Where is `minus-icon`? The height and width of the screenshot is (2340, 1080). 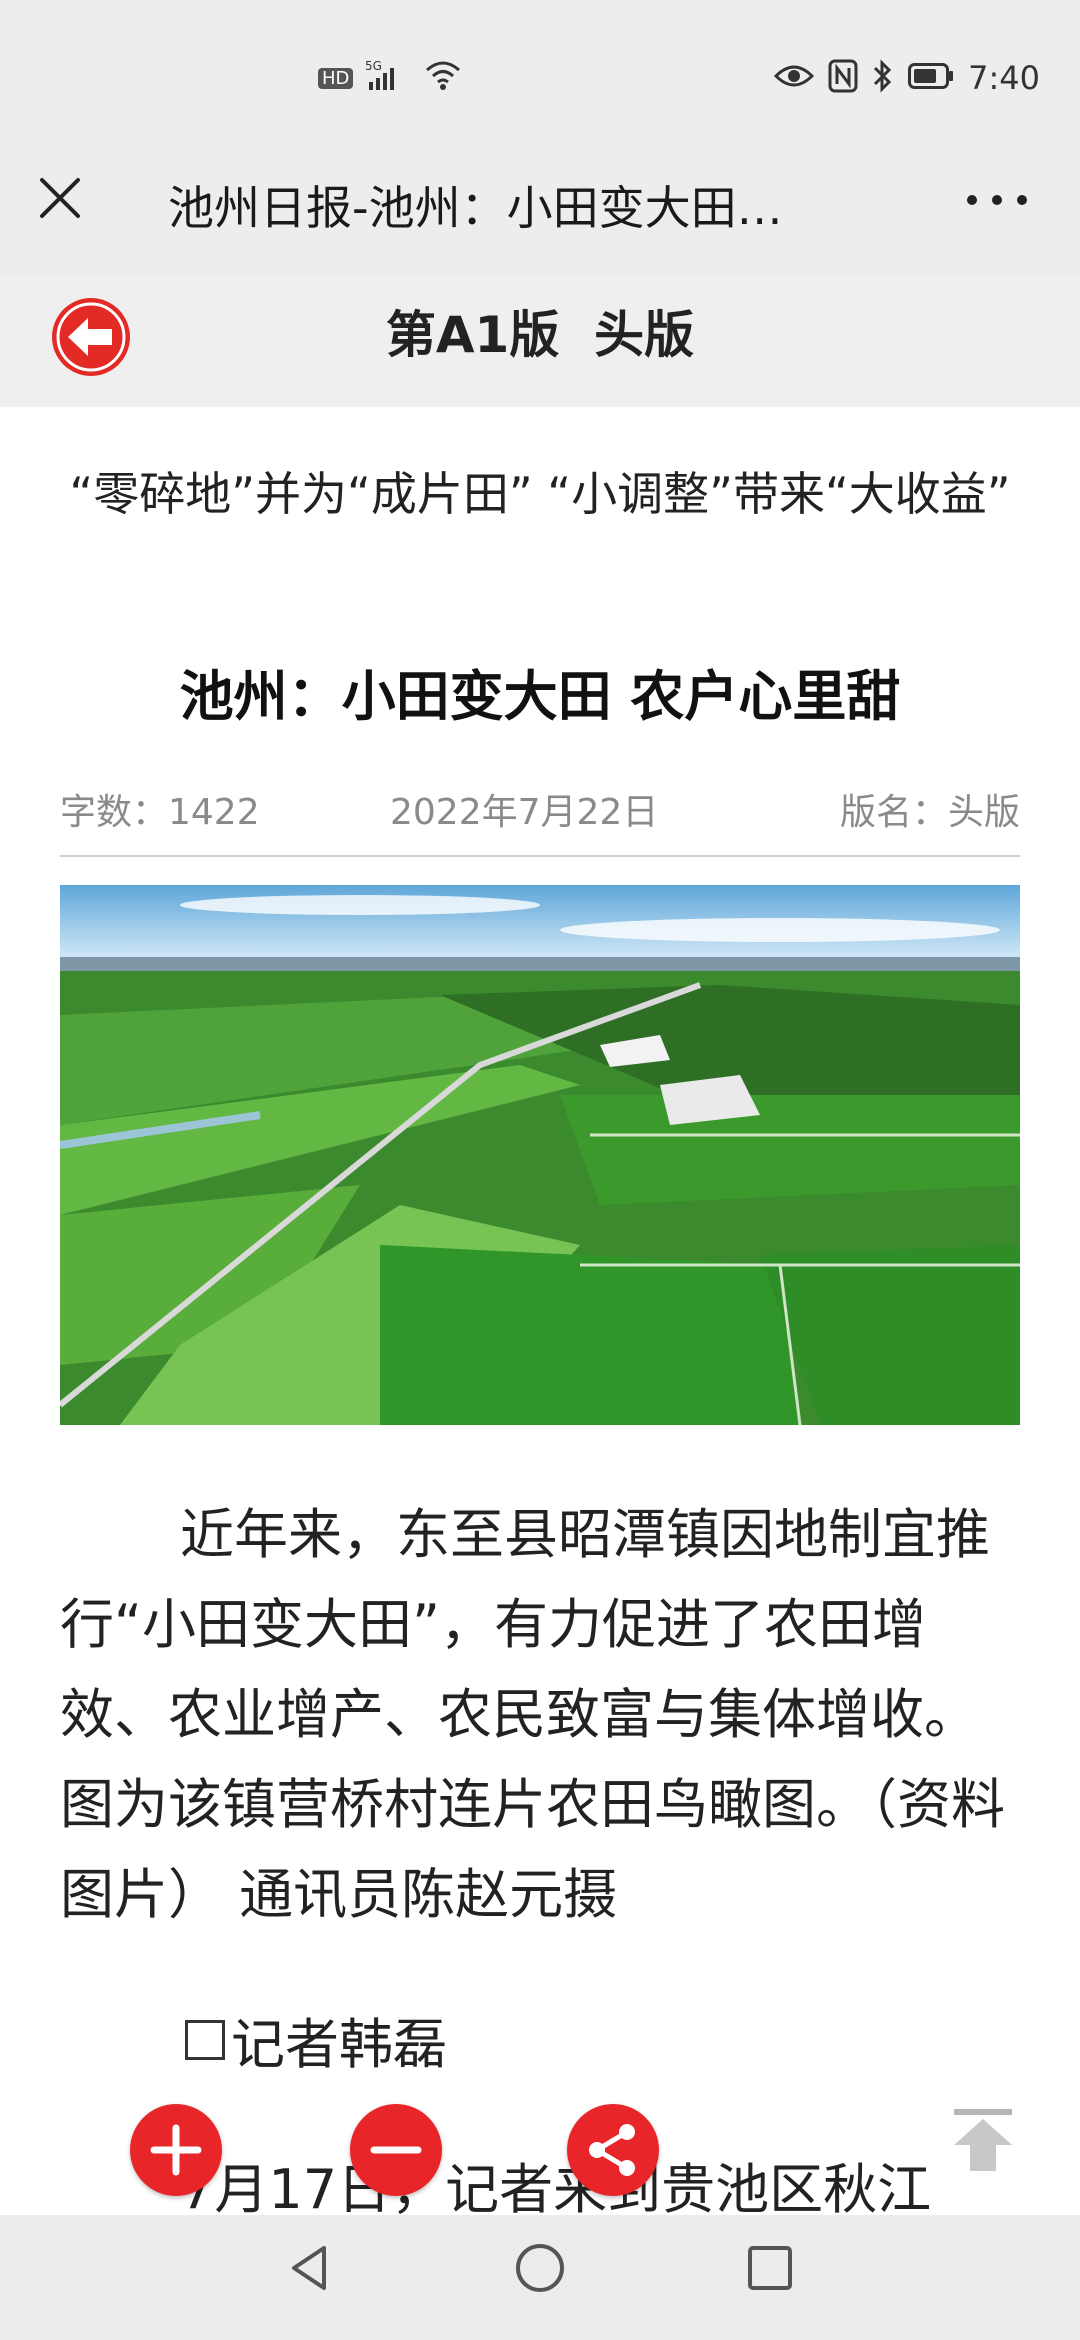 minus-icon is located at coordinates (396, 2150).